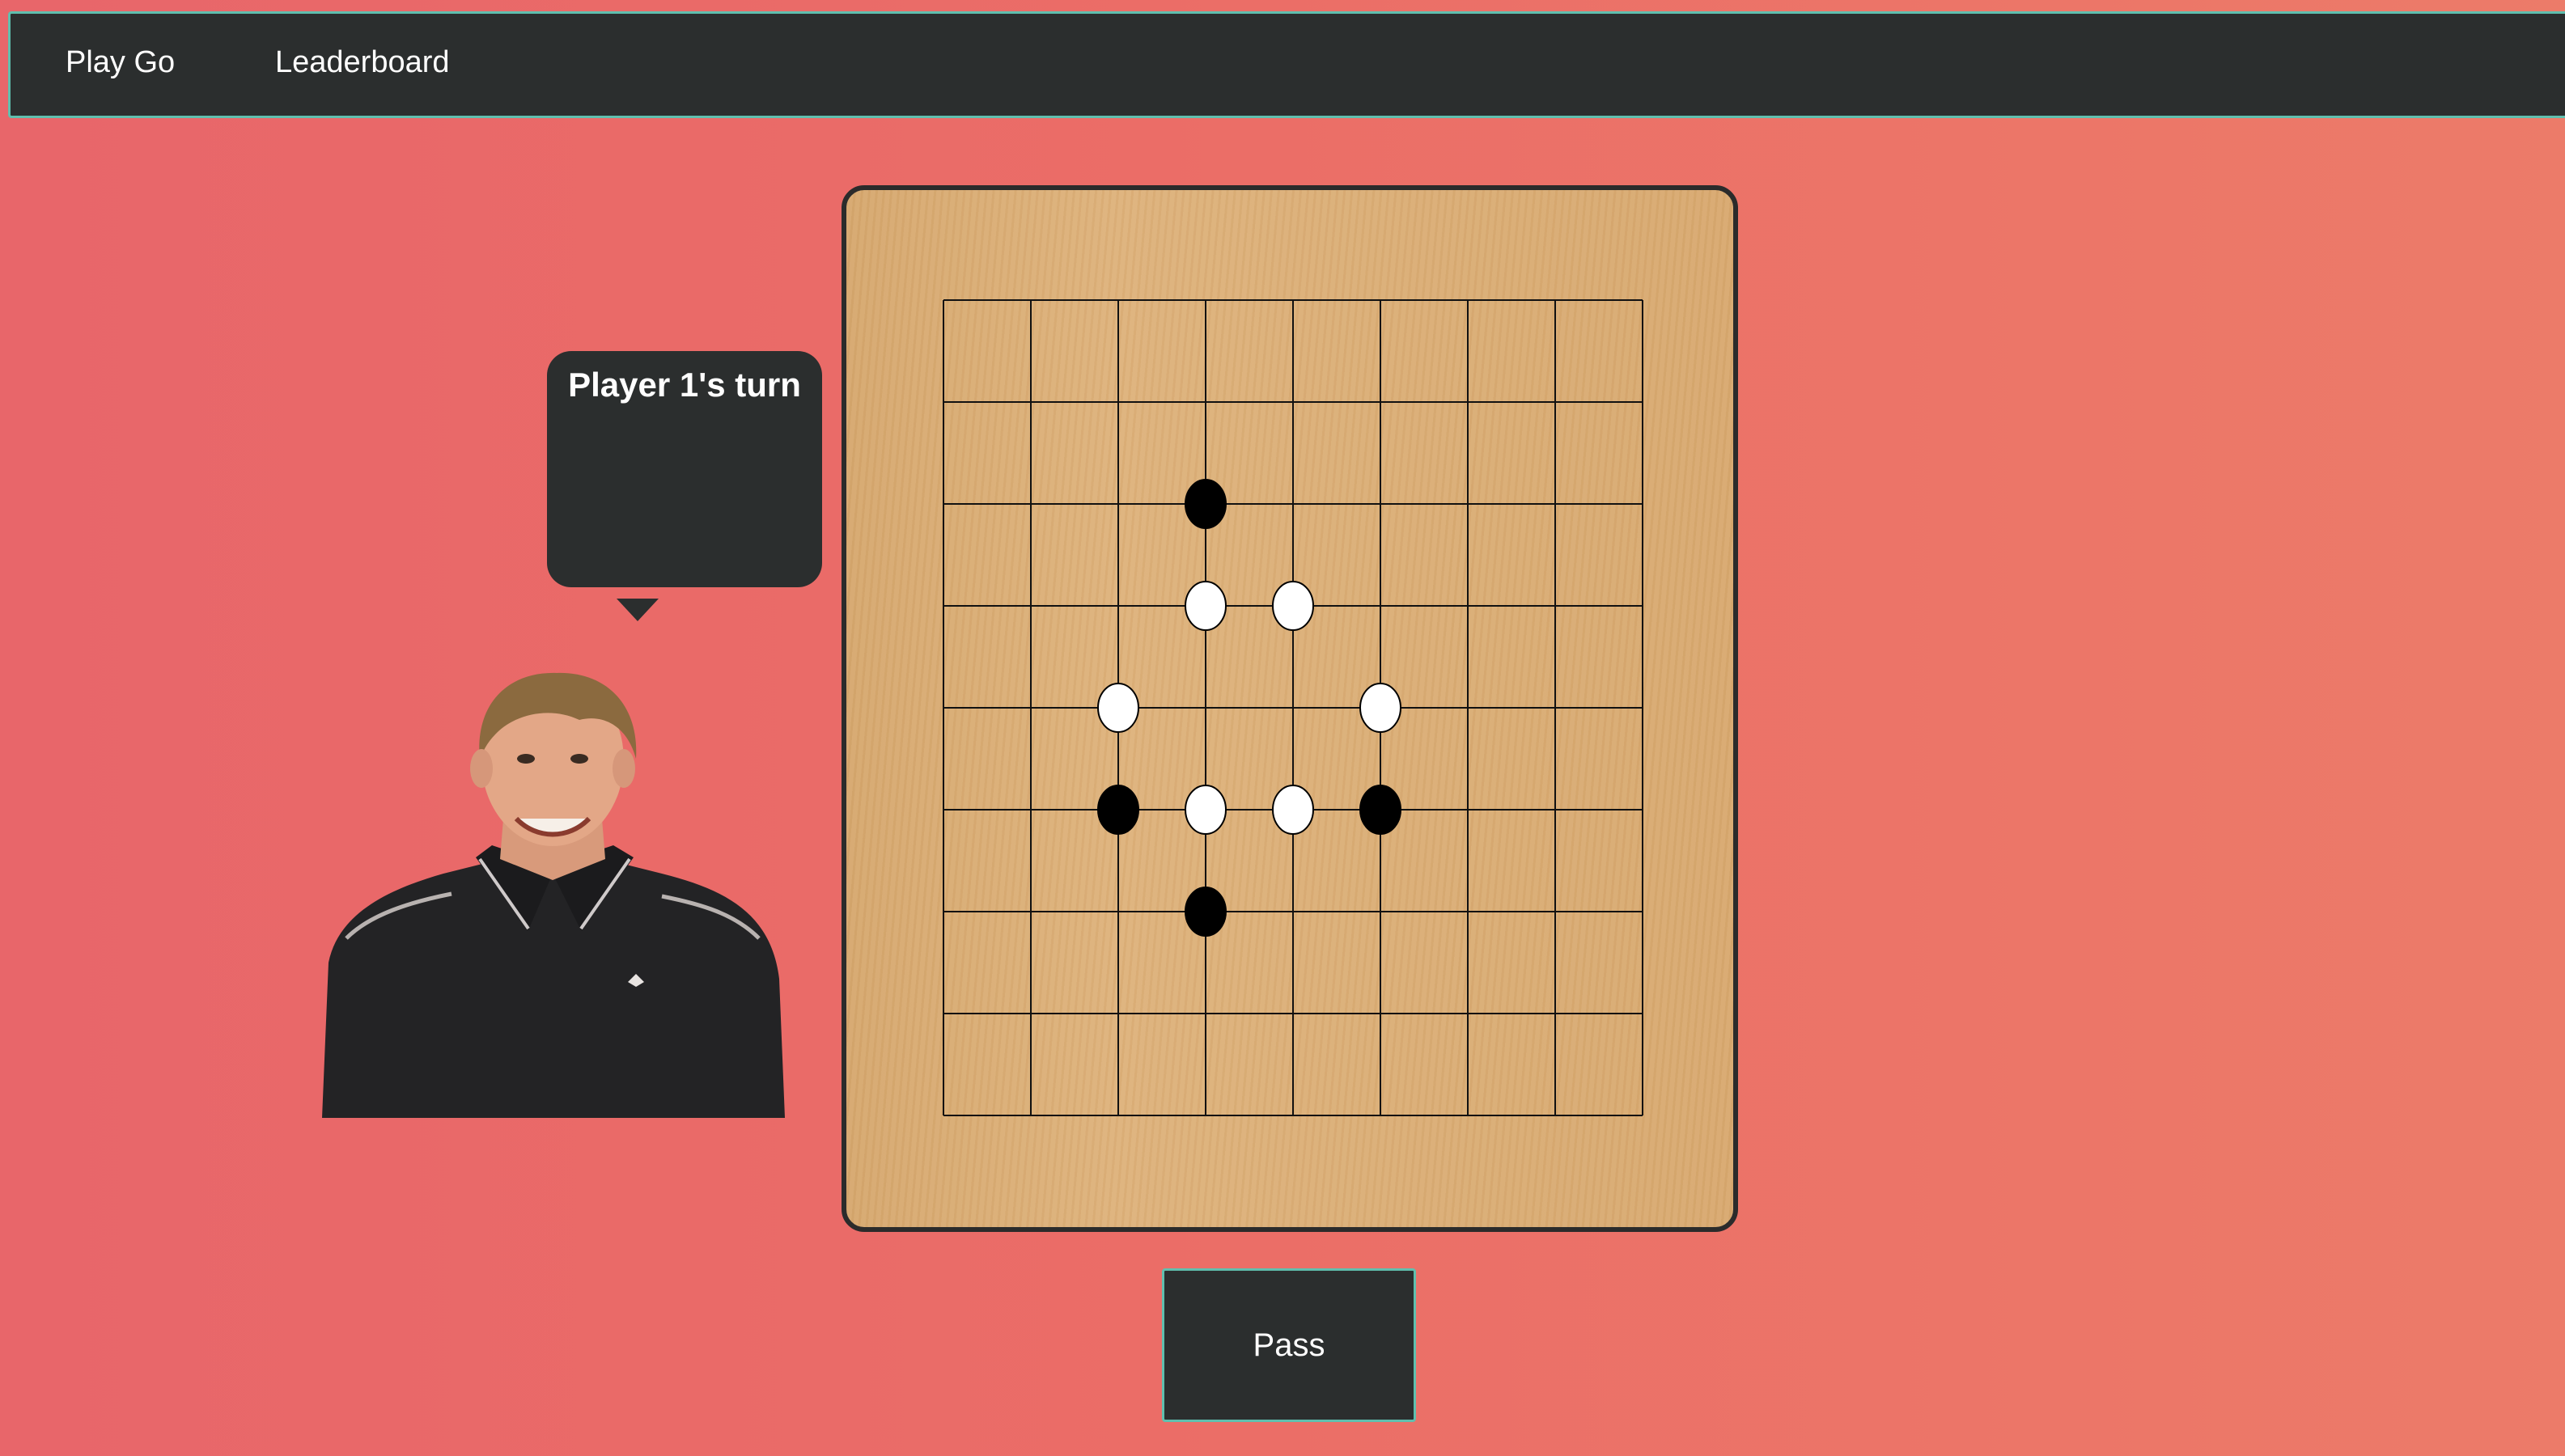 The image size is (2565, 1456). What do you see at coordinates (1289, 1345) in the screenshot?
I see `pass-button: Pass` at bounding box center [1289, 1345].